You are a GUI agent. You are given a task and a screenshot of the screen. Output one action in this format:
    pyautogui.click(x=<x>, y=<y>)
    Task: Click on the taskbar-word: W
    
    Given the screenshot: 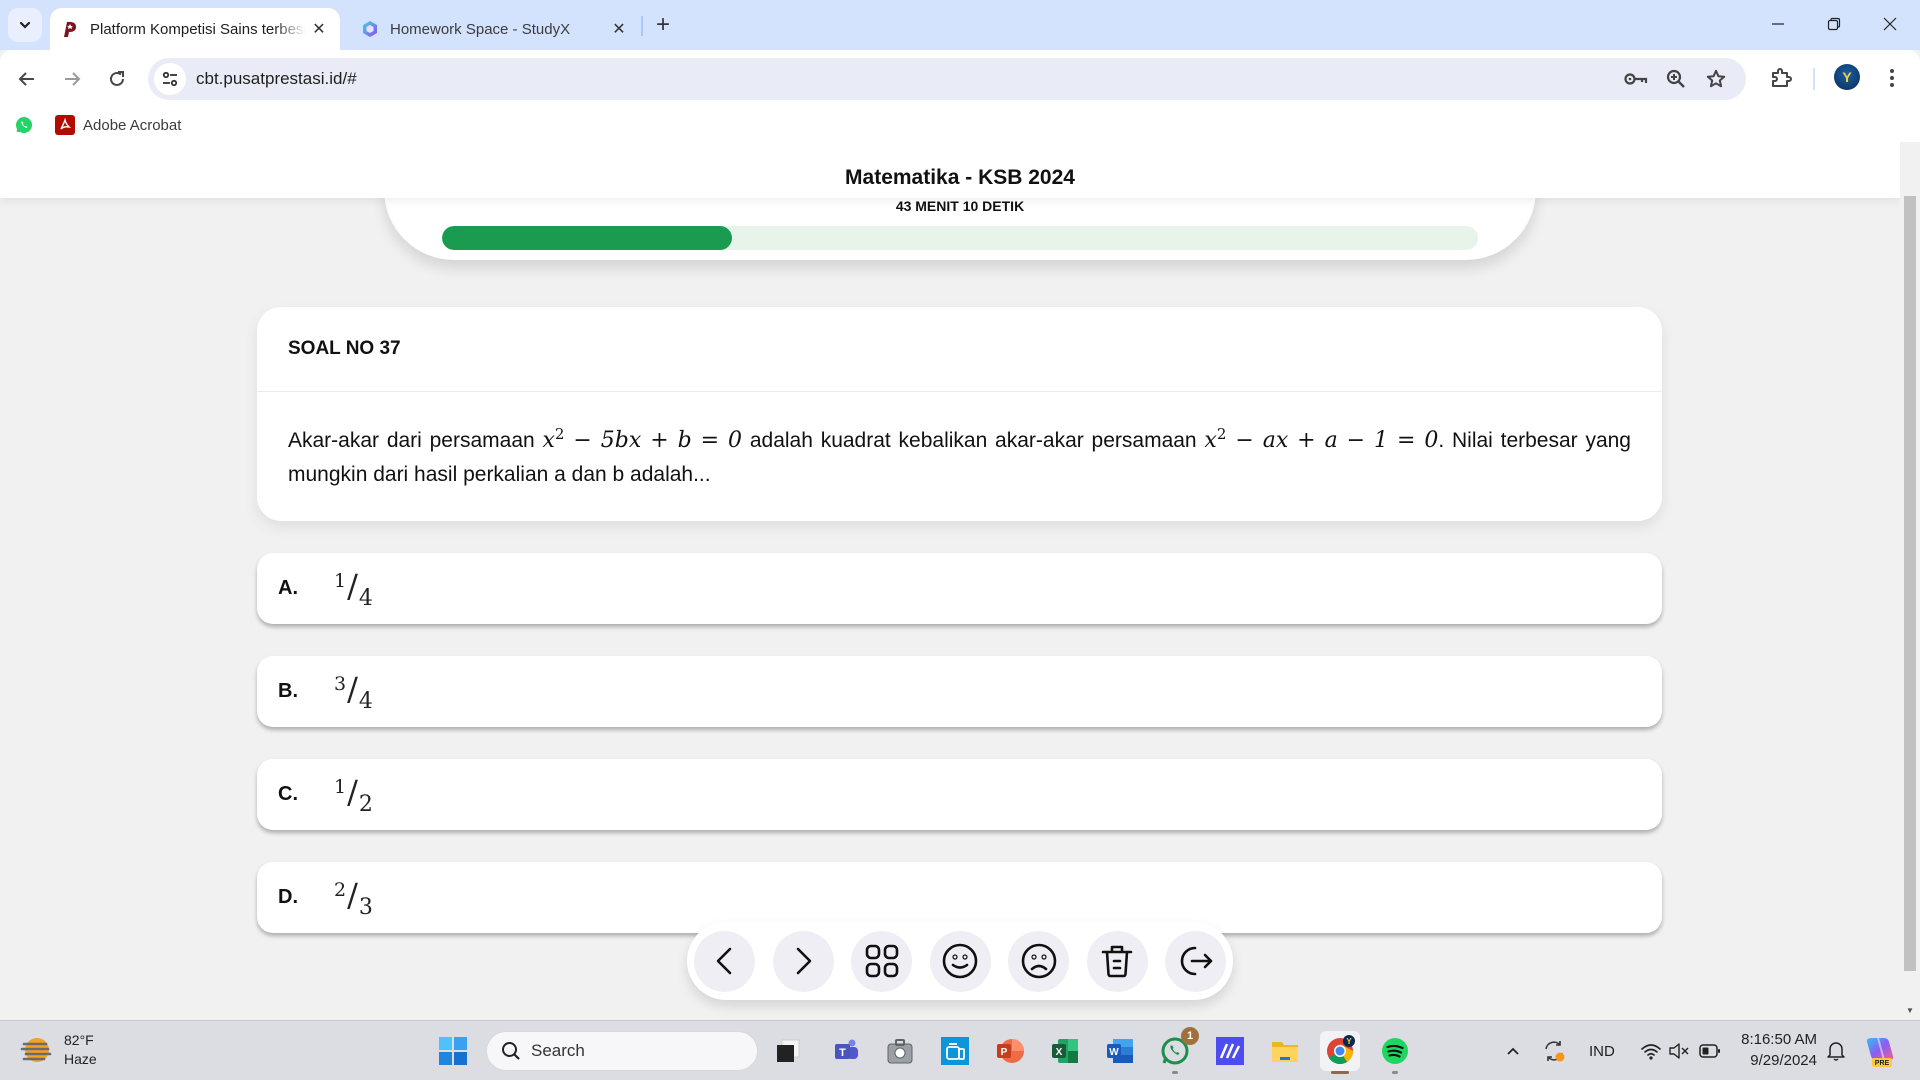 What is the action you would take?
    pyautogui.click(x=1120, y=1051)
    